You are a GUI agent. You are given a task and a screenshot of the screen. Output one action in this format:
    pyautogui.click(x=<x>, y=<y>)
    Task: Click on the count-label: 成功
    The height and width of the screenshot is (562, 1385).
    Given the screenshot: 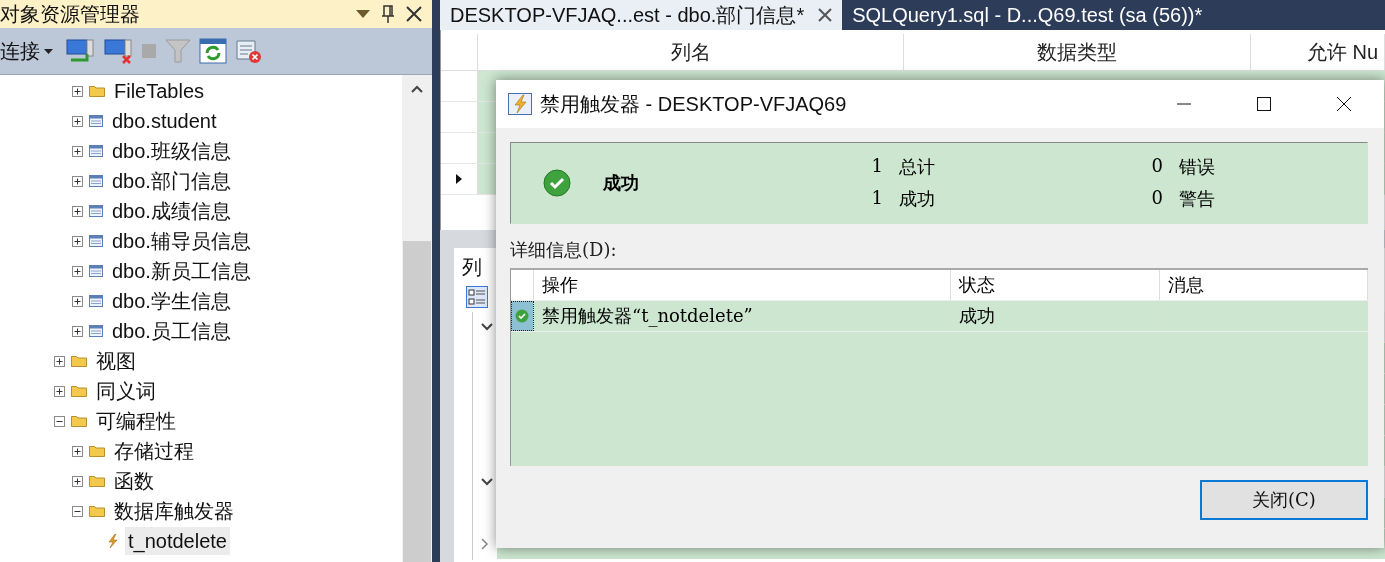 What is the action you would take?
    pyautogui.click(x=917, y=199)
    